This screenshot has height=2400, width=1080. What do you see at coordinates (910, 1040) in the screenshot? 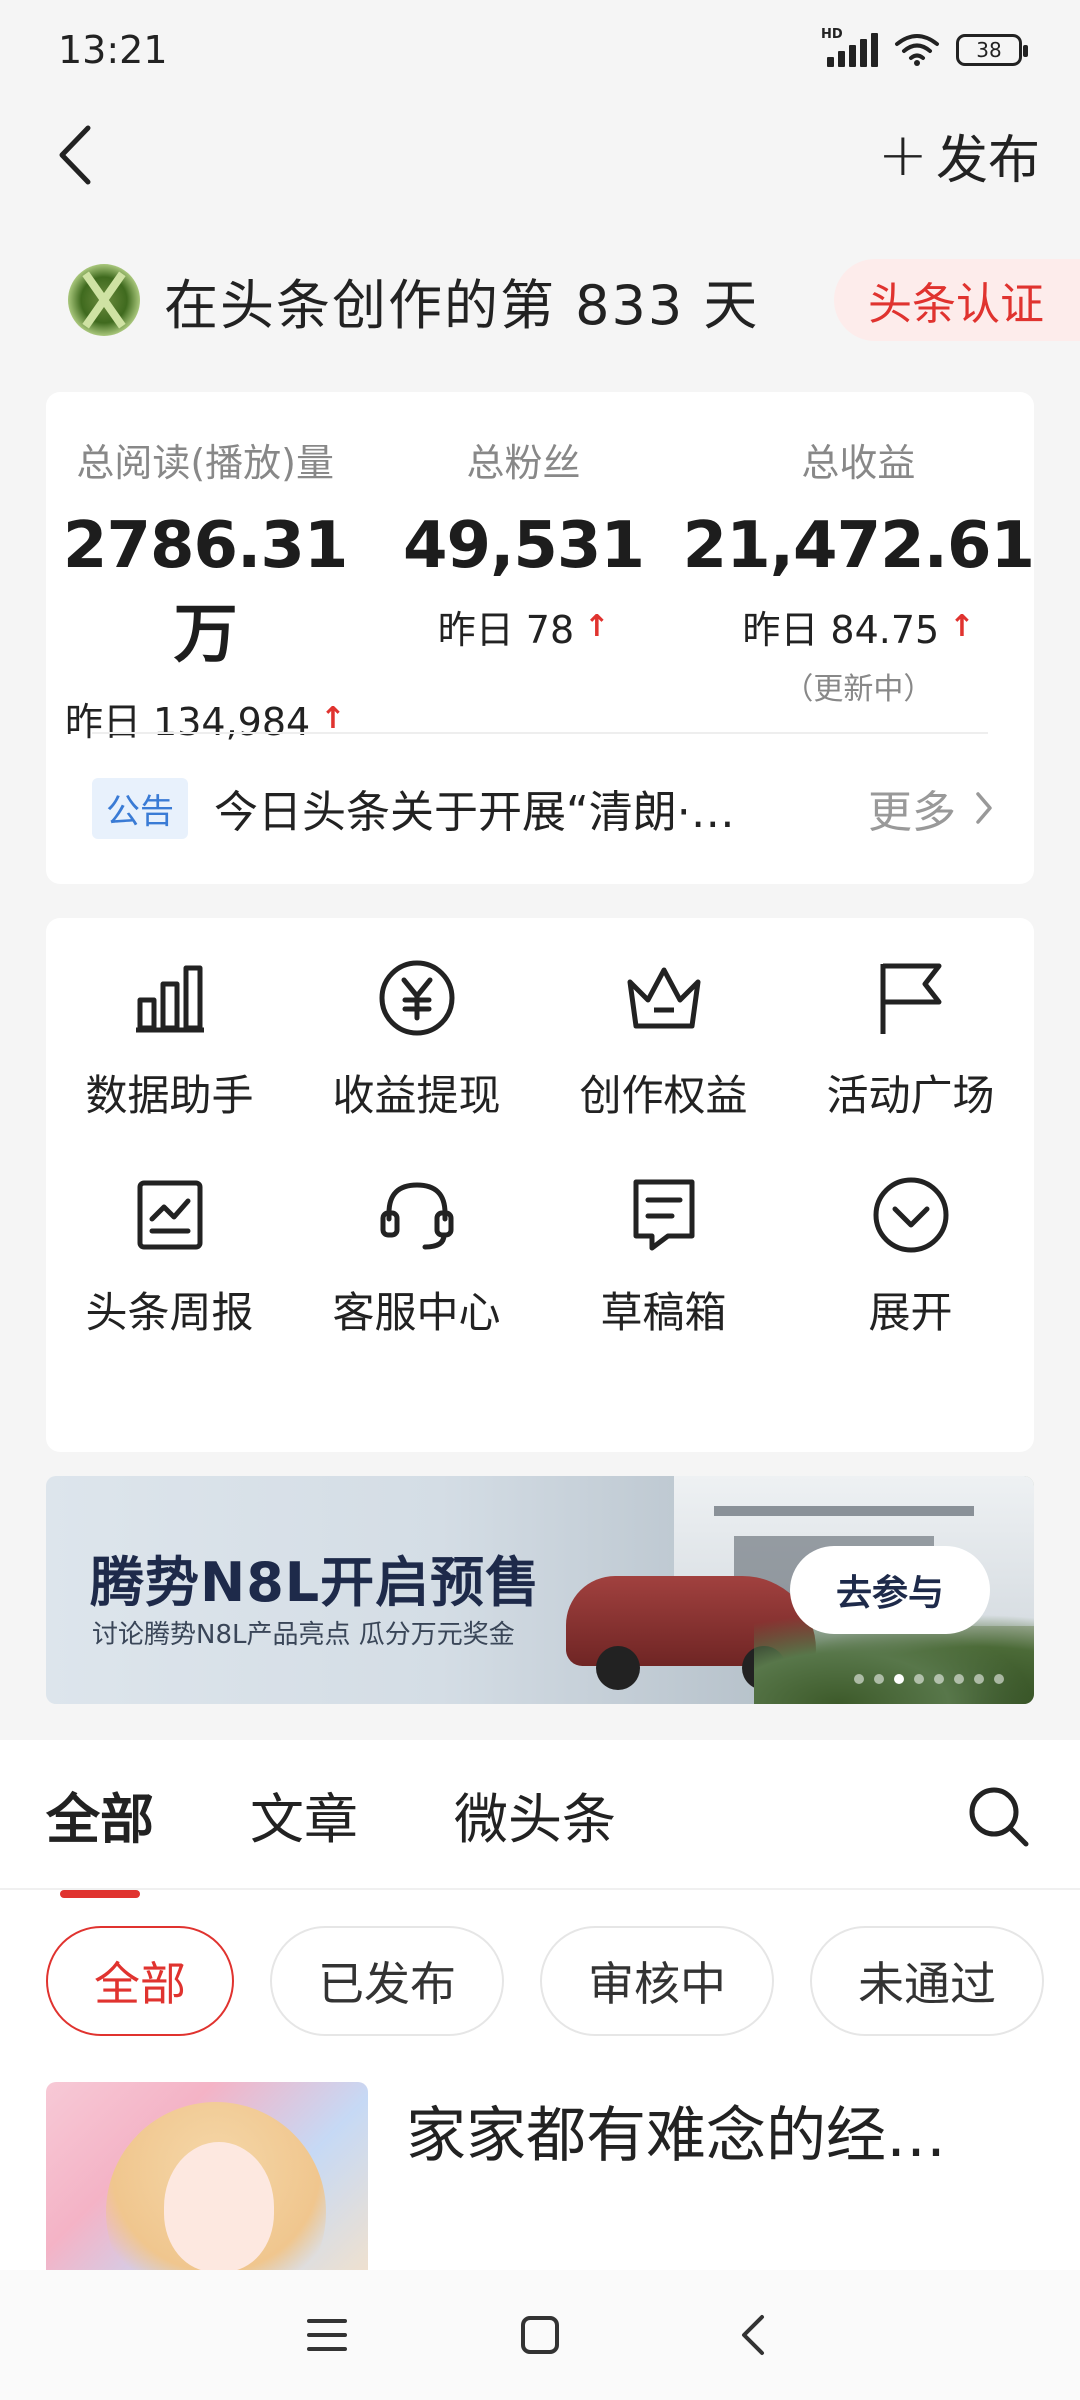
I see `tool-activity-square: 活动广场` at bounding box center [910, 1040].